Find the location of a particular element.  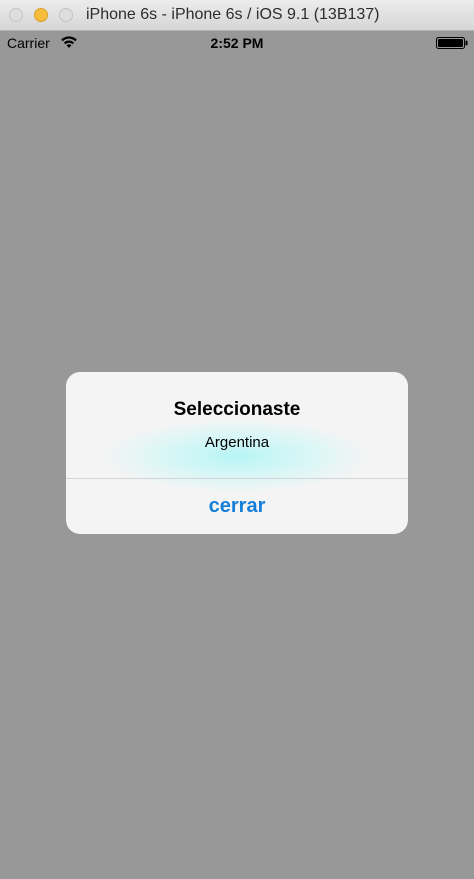

window-title-bar: iPhone 6s - iPhone 6s / iOS 9.1 (13B137) is located at coordinates (237, 15).